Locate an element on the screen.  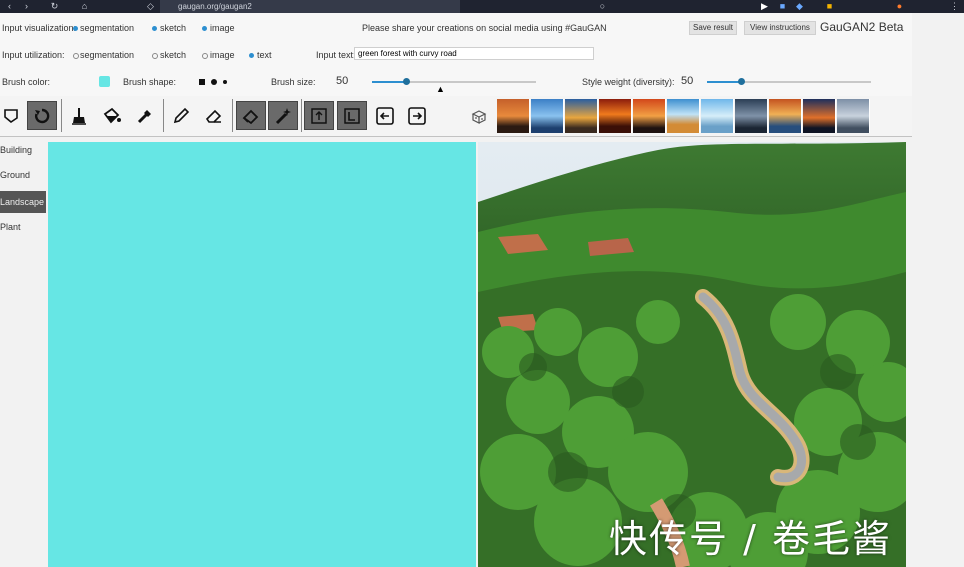
arrow-left-icon is located at coordinates (385, 115).